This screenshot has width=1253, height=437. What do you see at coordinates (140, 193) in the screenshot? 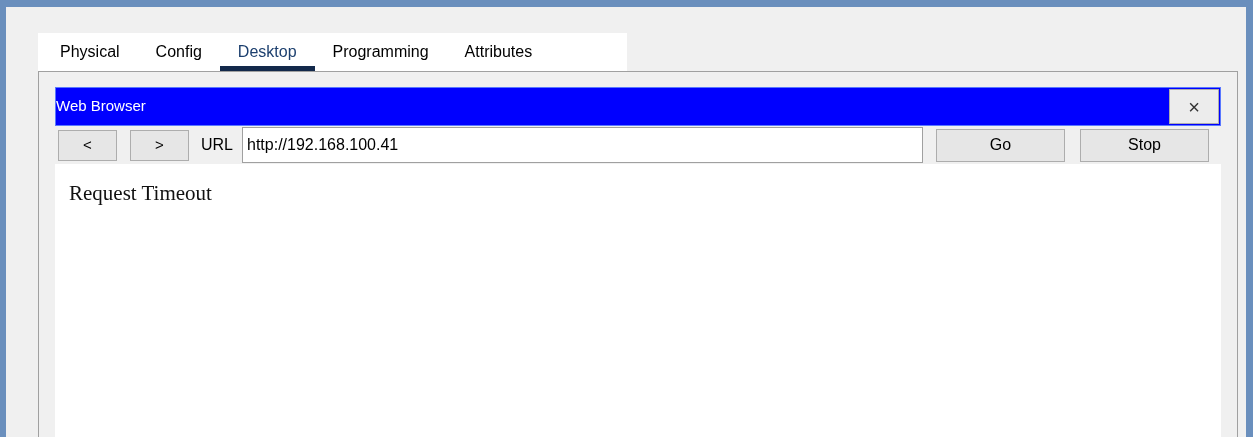
I see `page-message: Request Timeout` at bounding box center [140, 193].